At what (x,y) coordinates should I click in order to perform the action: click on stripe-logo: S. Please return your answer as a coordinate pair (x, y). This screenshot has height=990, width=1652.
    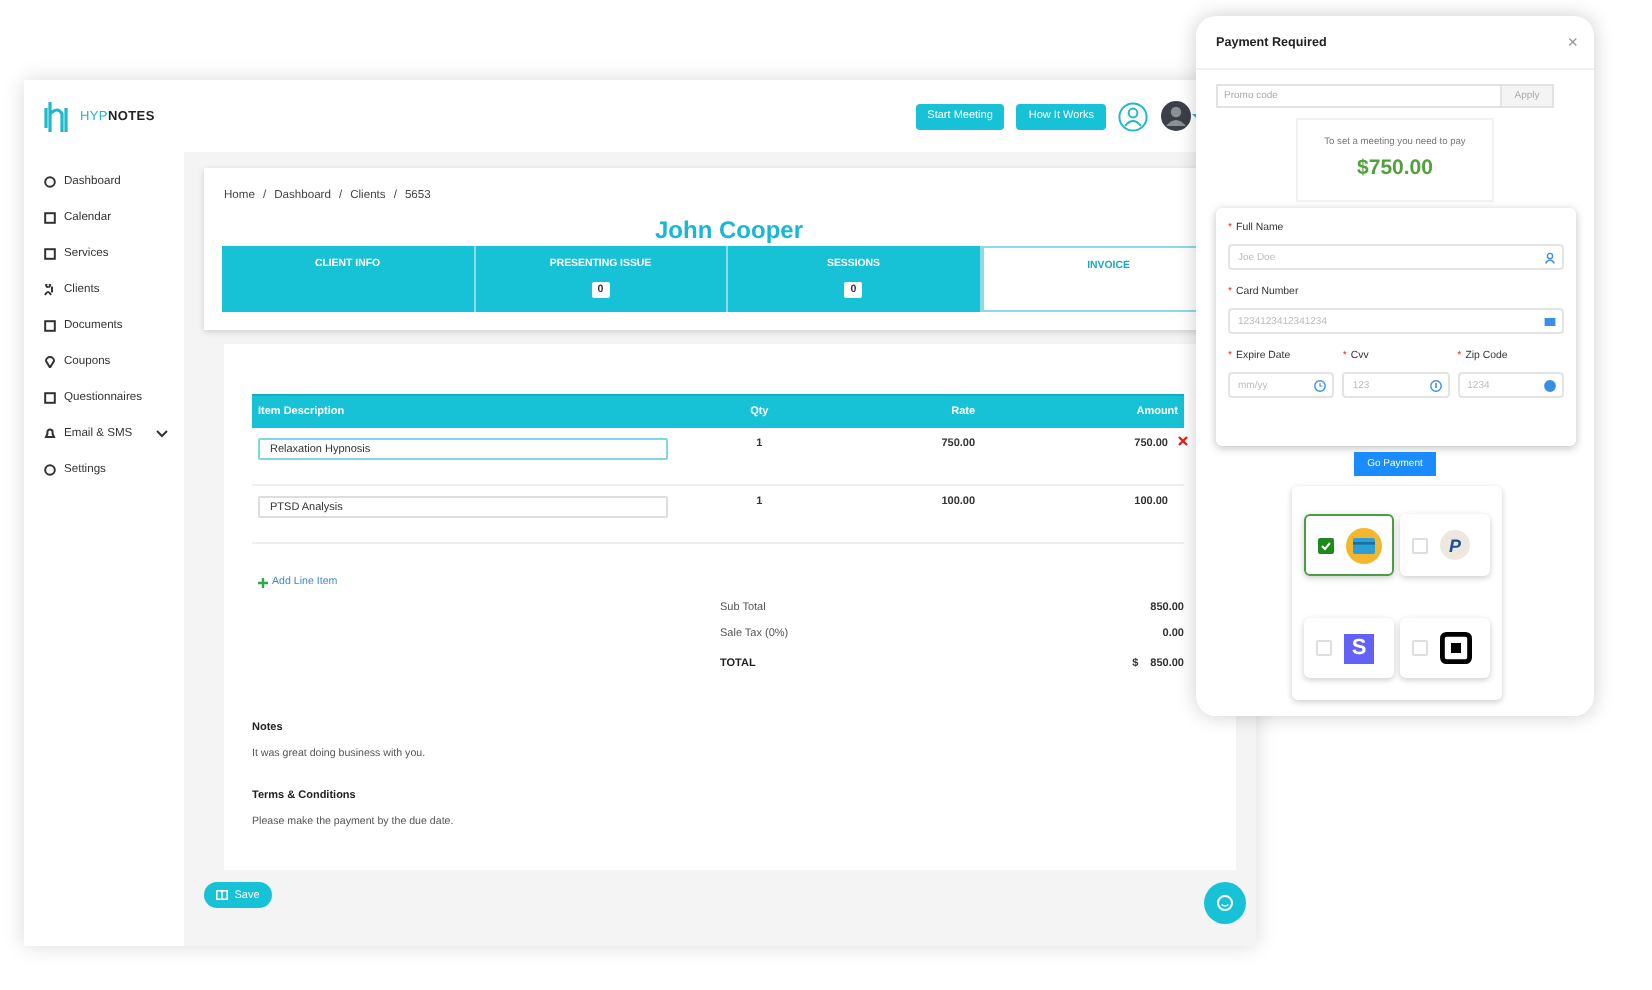
    Looking at the image, I should click on (1359, 648).